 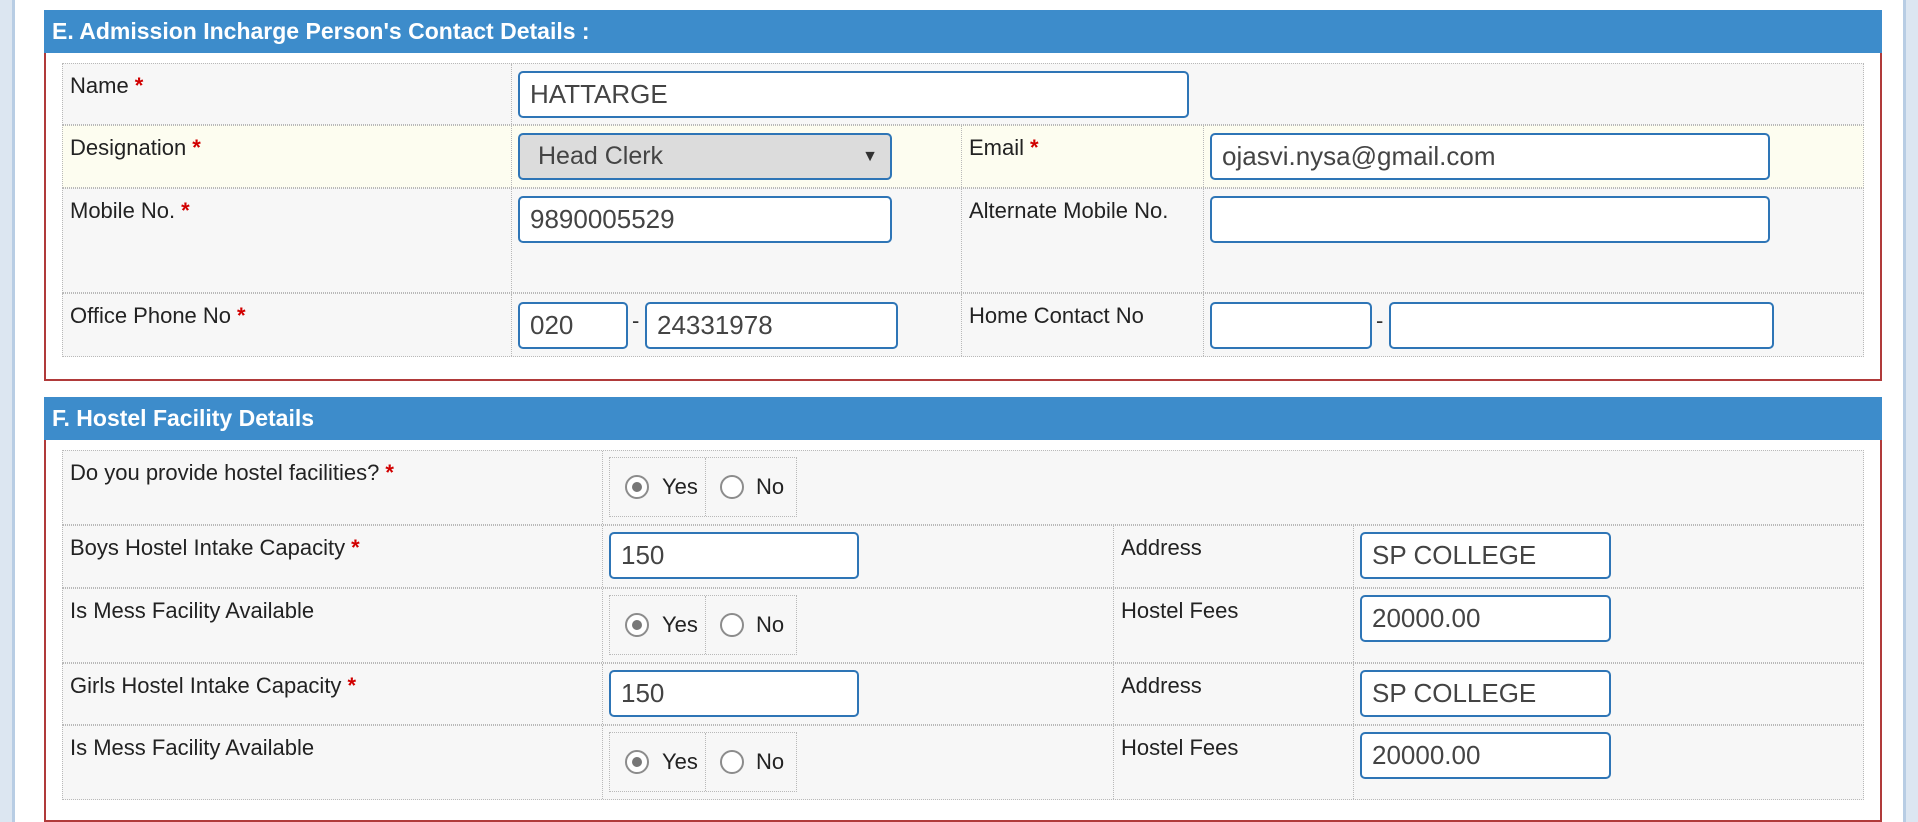 What do you see at coordinates (1083, 240) in the screenshot?
I see `alt-mobile-label-cell: Alternate Mobile No.` at bounding box center [1083, 240].